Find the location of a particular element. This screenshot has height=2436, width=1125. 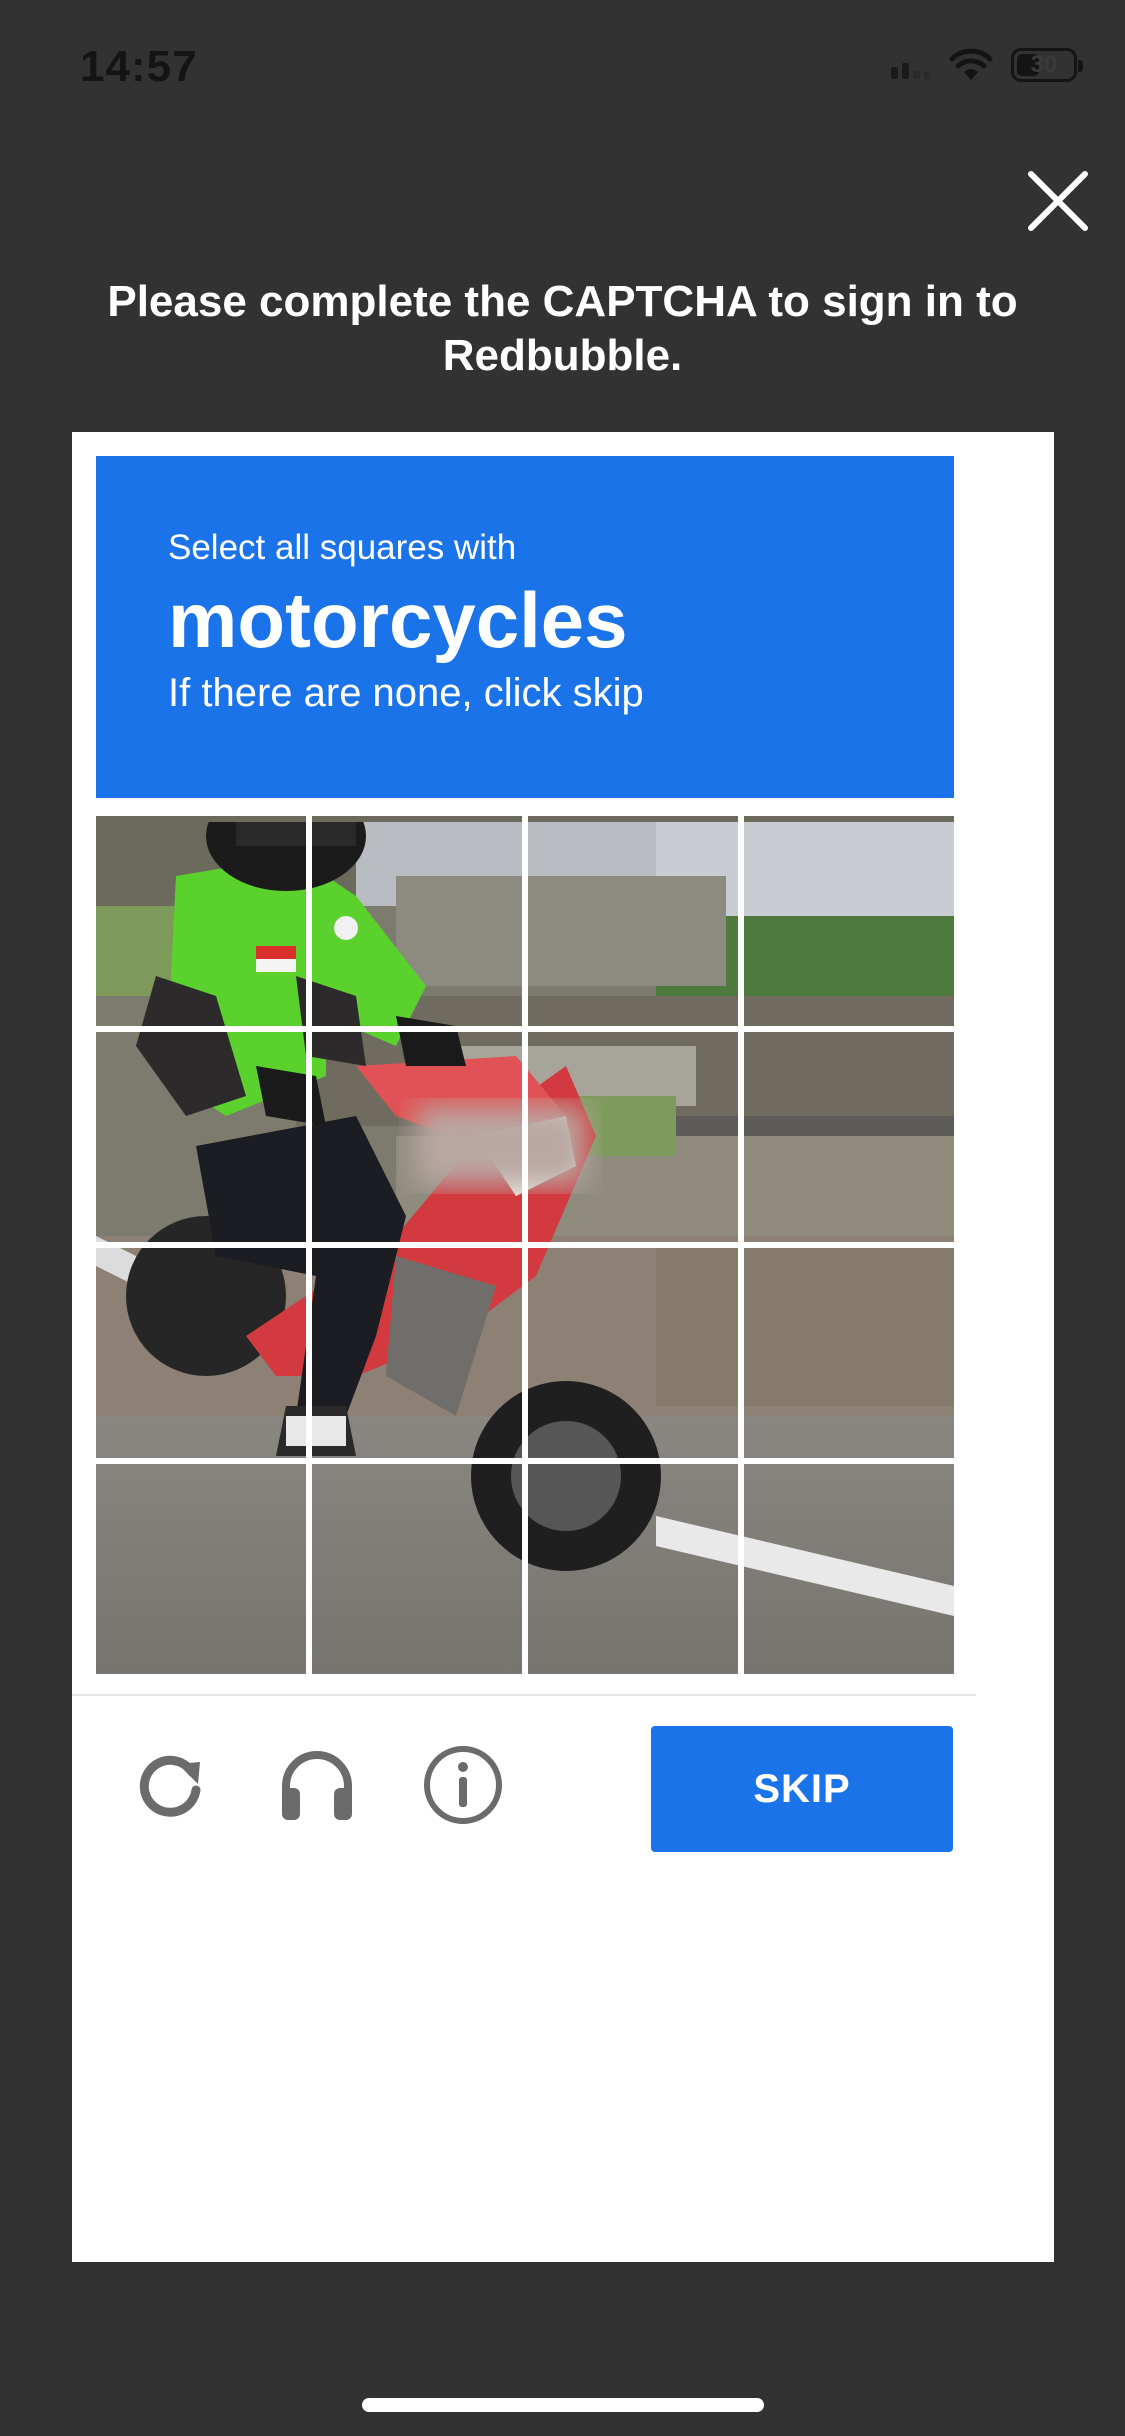

prompt-target: motorcycles is located at coordinates (398, 620).